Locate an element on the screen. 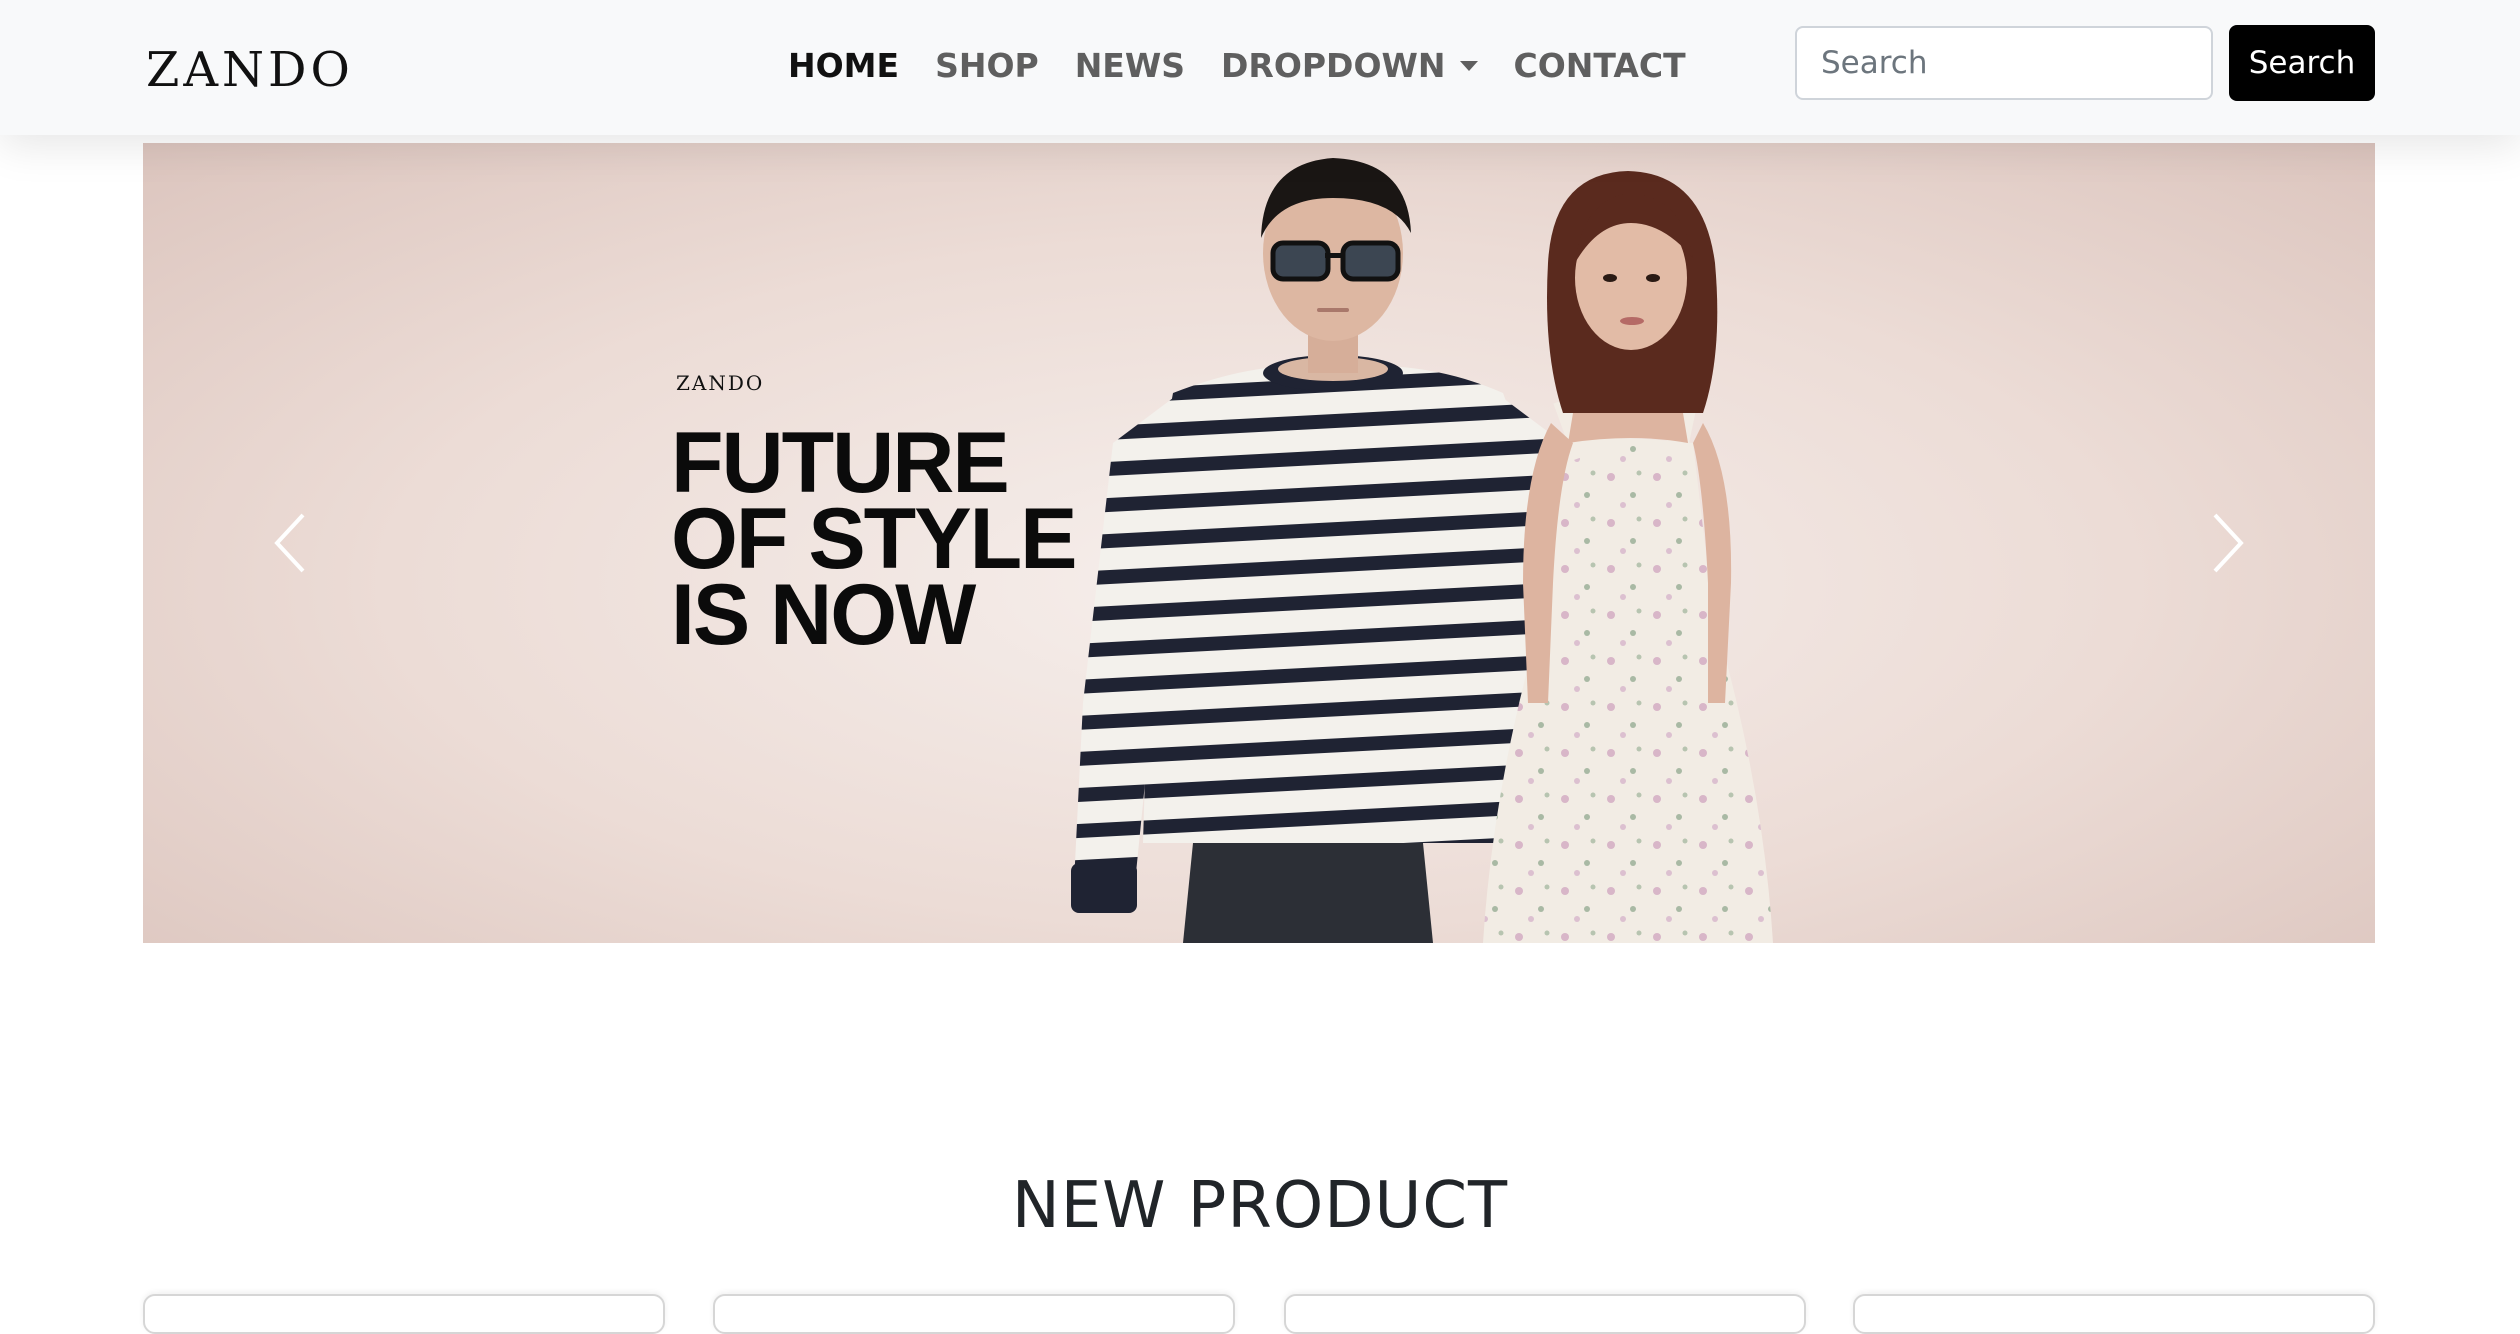 This screenshot has height=1334, width=2520. chevron-left-icon is located at coordinates (289, 543).